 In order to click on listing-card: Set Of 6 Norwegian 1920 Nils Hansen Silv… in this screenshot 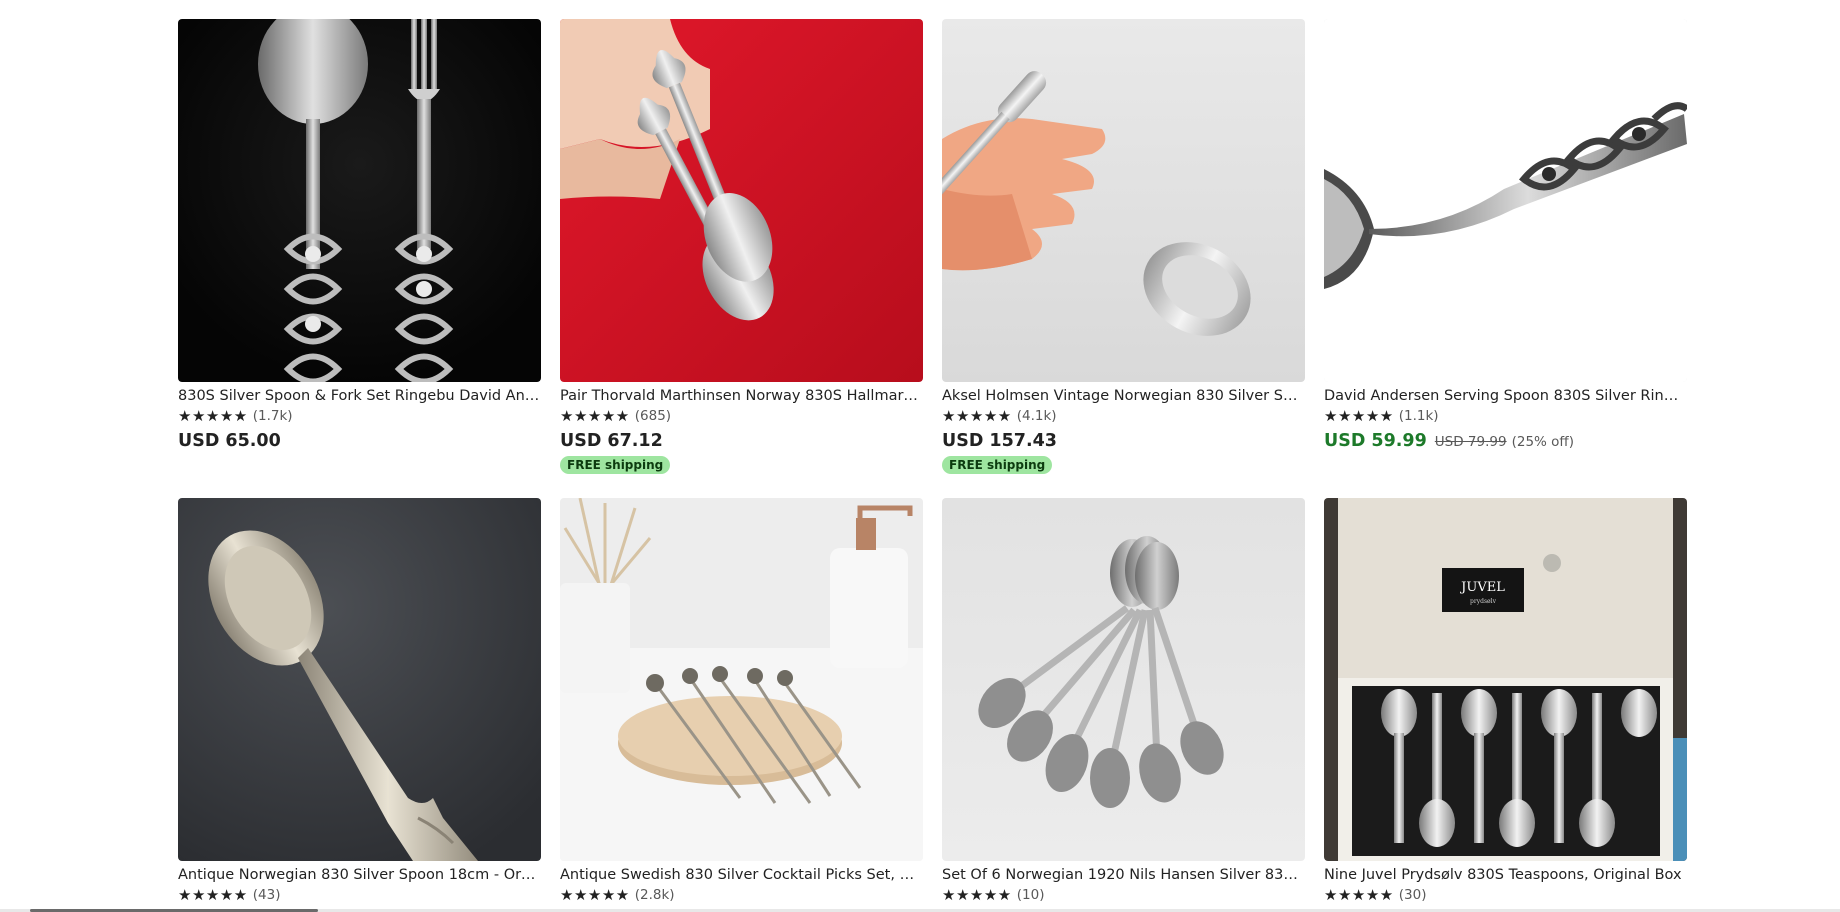, I will do `click(1123, 701)`.